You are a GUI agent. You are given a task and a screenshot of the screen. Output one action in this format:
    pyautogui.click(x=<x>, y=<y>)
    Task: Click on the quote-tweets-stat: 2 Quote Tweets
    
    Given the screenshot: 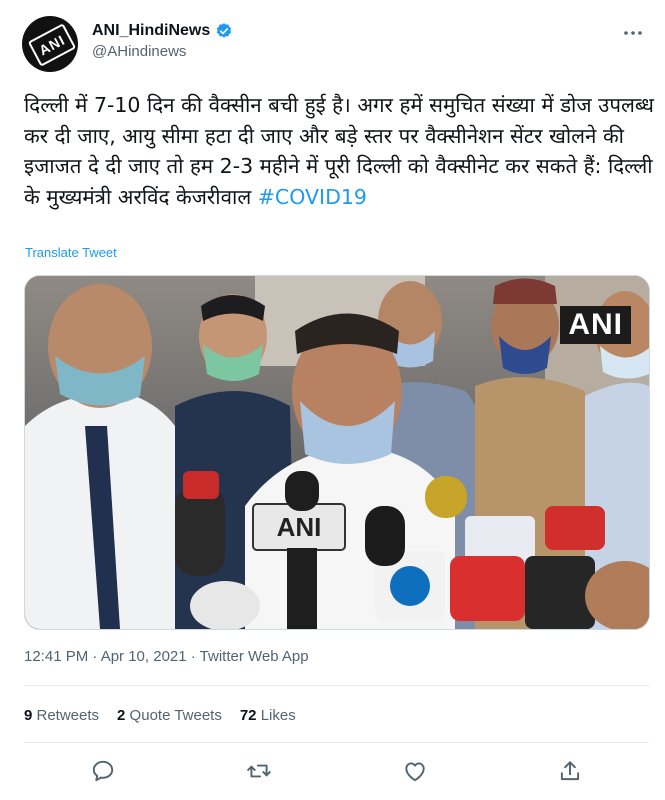 What is the action you would take?
    pyautogui.click(x=169, y=715)
    